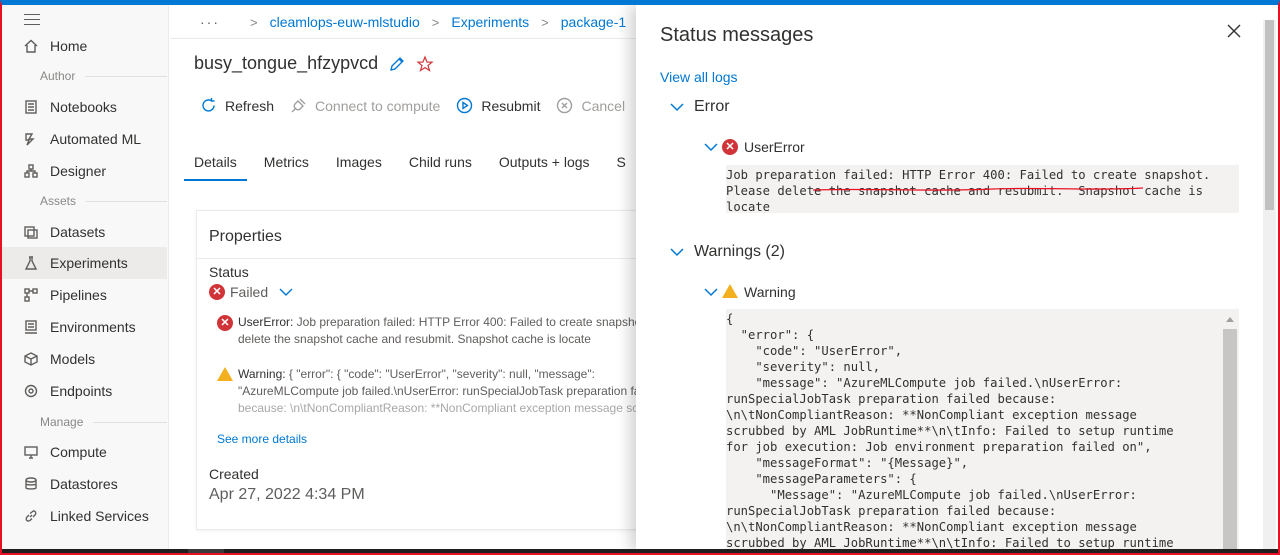  What do you see at coordinates (245, 236) in the screenshot?
I see `properties-title: Properties` at bounding box center [245, 236].